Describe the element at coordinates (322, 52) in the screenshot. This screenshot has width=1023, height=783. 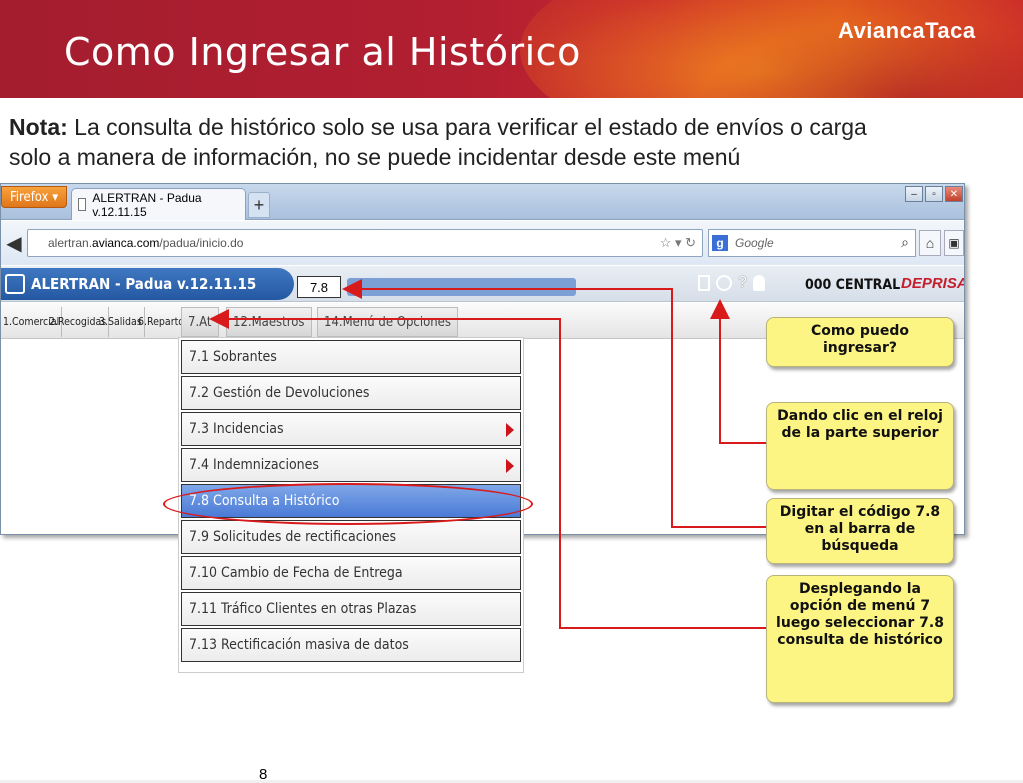
I see `slide-title: Como Ingresar al Histórico` at that location.